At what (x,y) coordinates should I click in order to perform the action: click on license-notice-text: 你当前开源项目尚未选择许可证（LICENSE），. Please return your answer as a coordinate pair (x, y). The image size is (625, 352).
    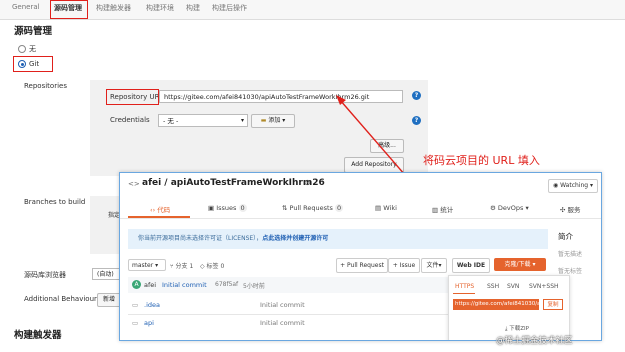
    Looking at the image, I should click on (200, 238).